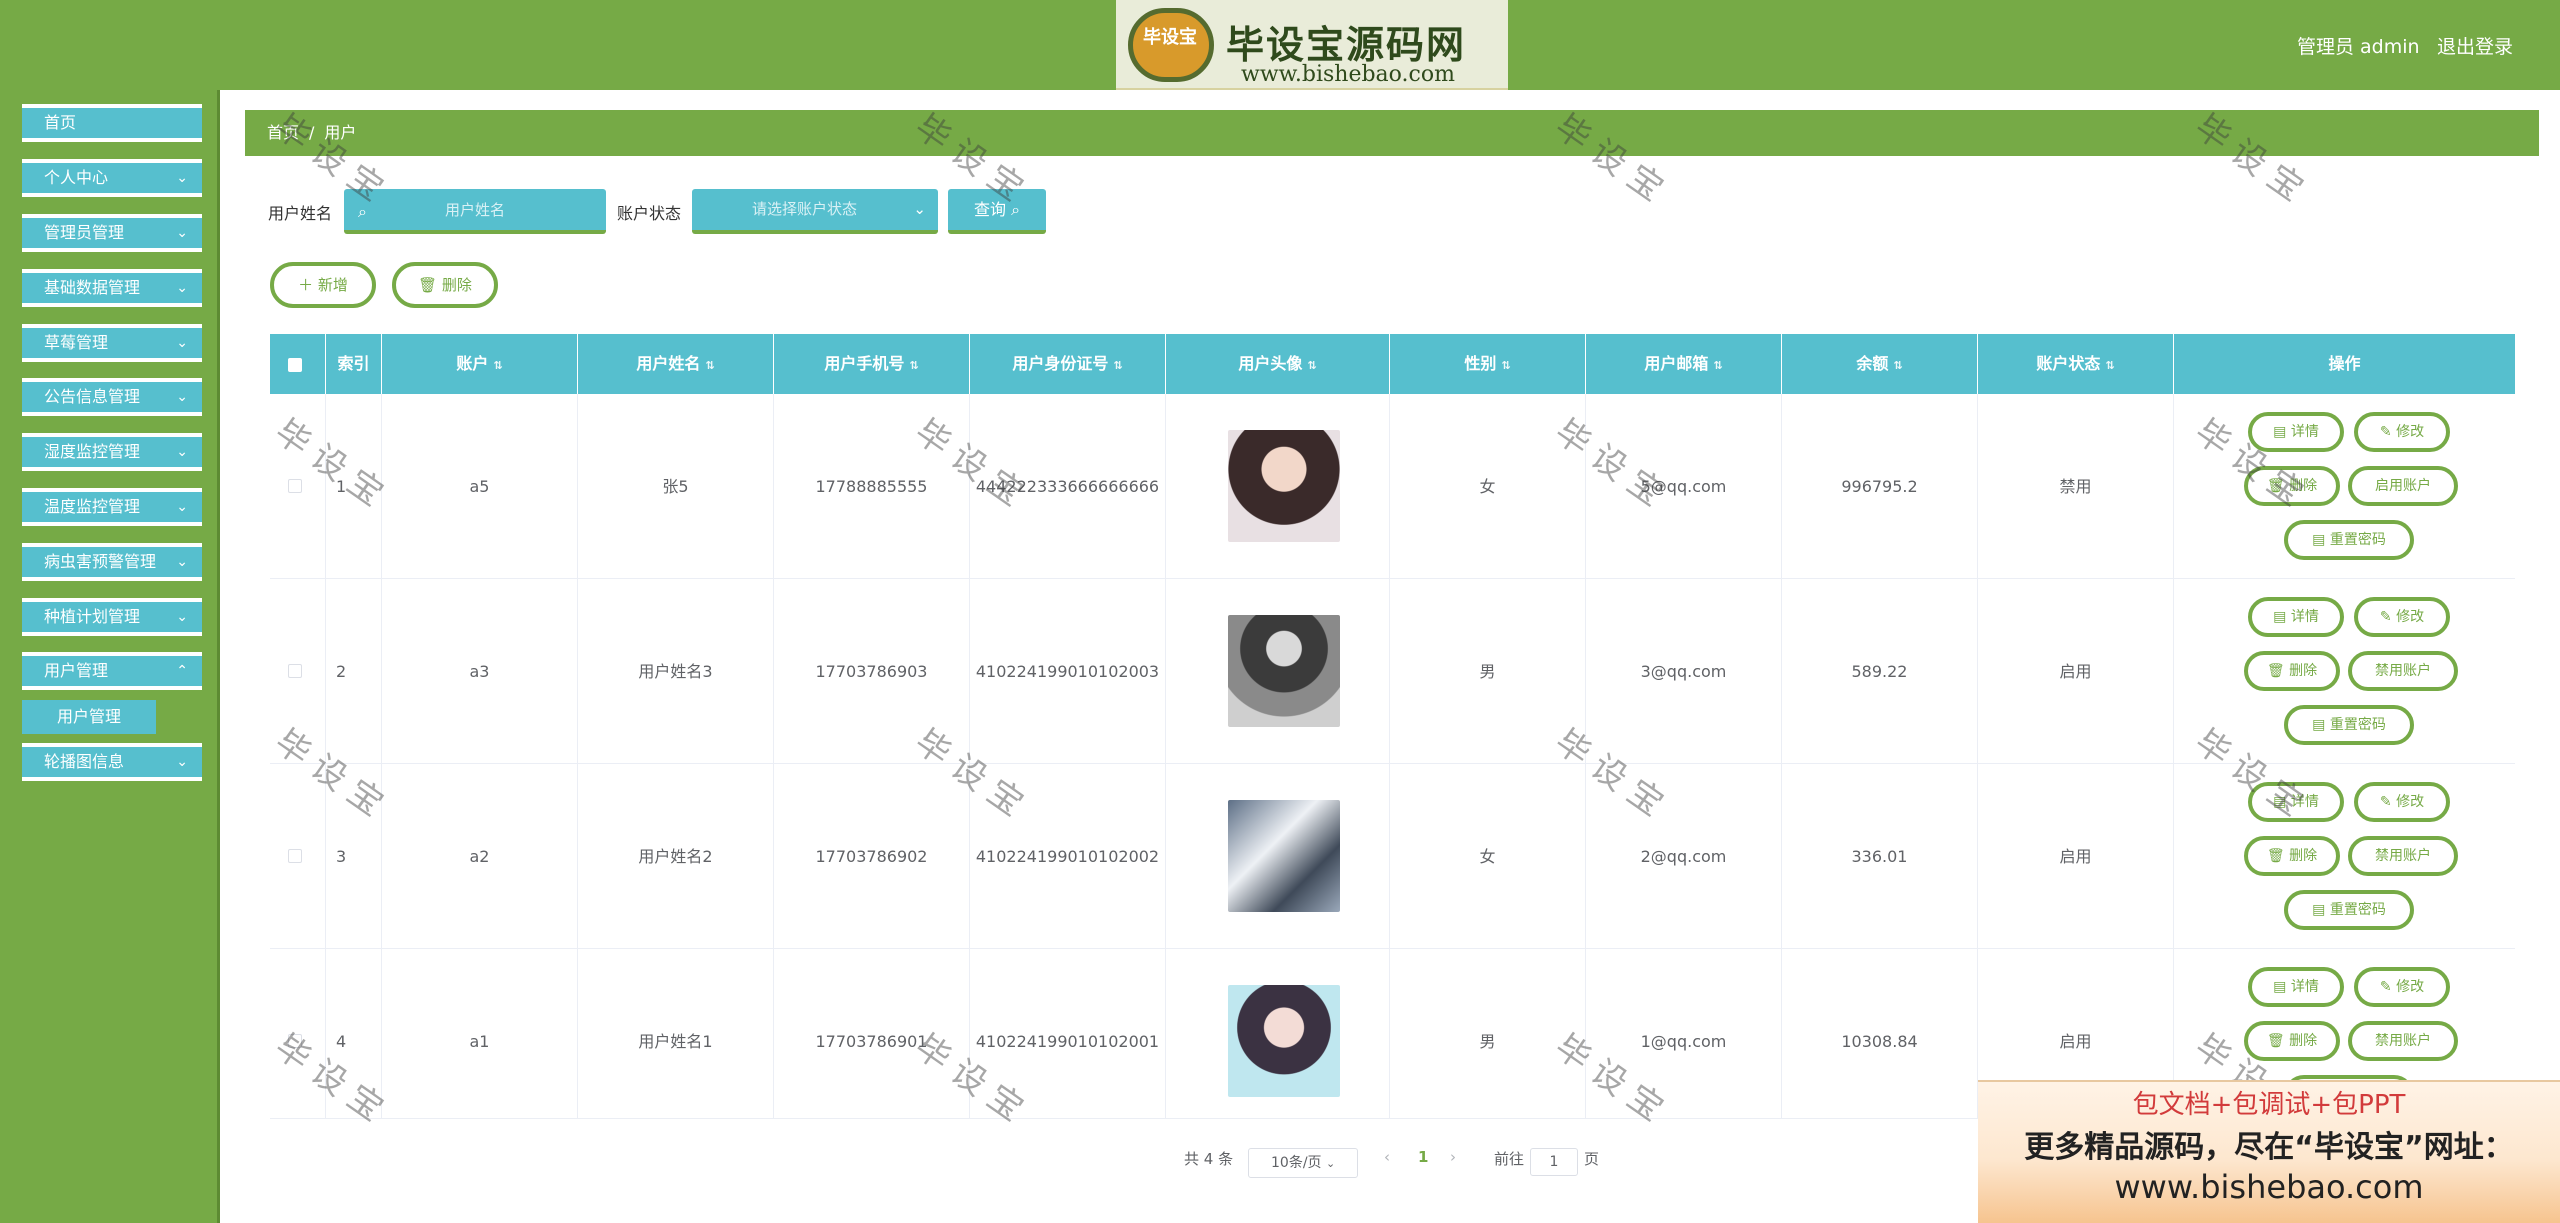 This screenshot has width=2560, height=1223. What do you see at coordinates (112, 762) in the screenshot?
I see `sidebar-item-carousel: 轮播图信息 ⌄` at bounding box center [112, 762].